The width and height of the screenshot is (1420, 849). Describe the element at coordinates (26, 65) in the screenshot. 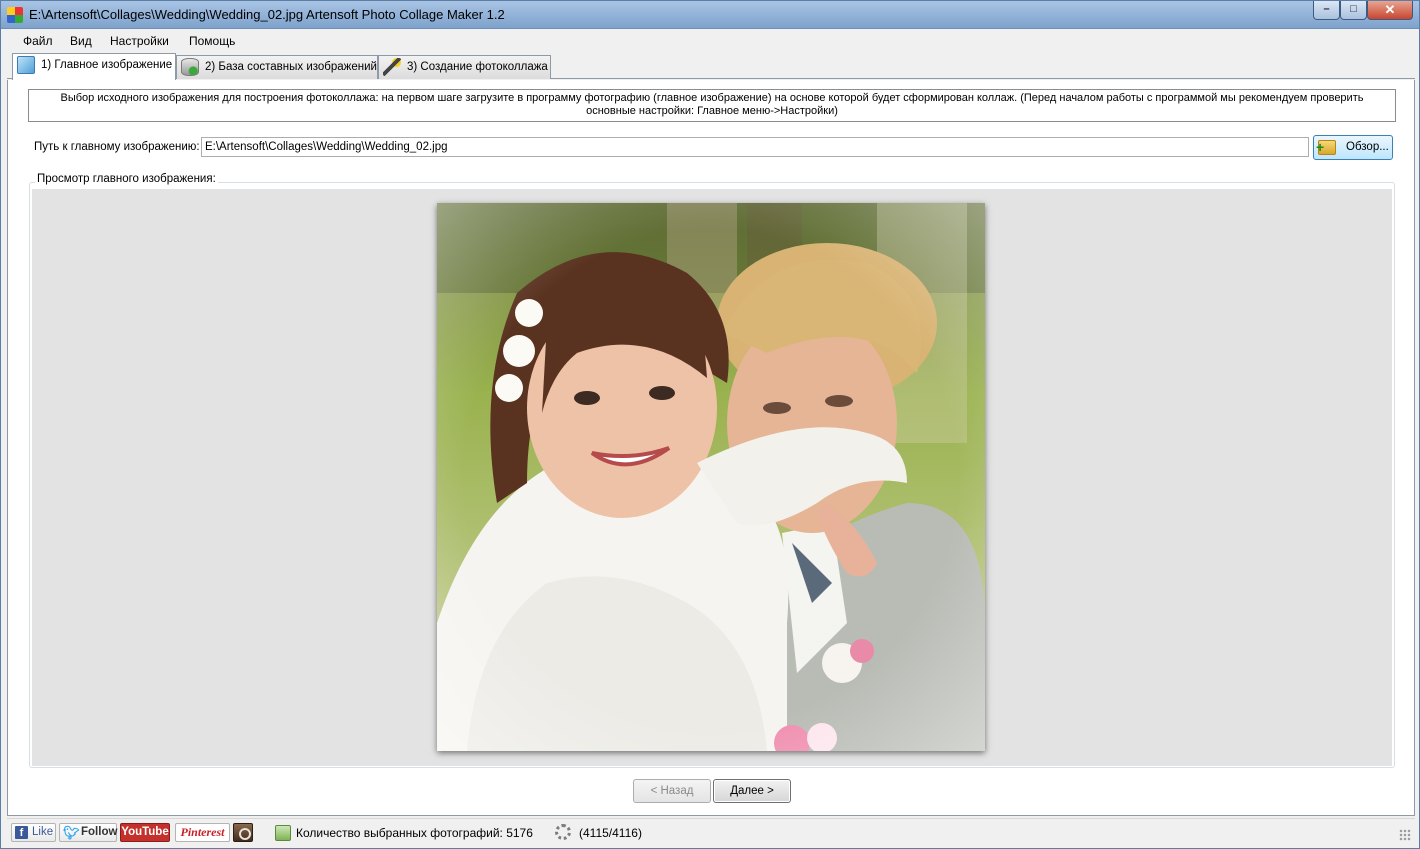

I see `image-icon` at that location.